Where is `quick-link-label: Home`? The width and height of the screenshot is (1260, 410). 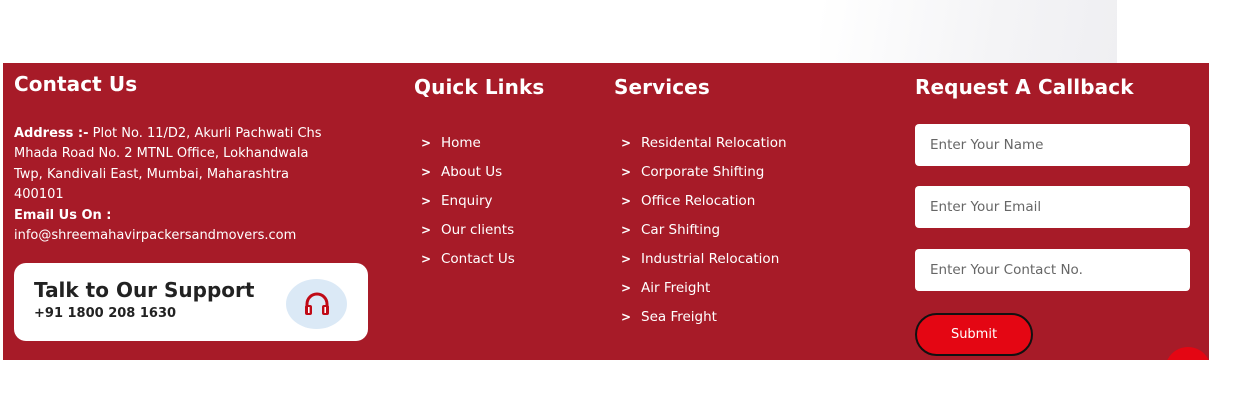 quick-link-label: Home is located at coordinates (461, 143).